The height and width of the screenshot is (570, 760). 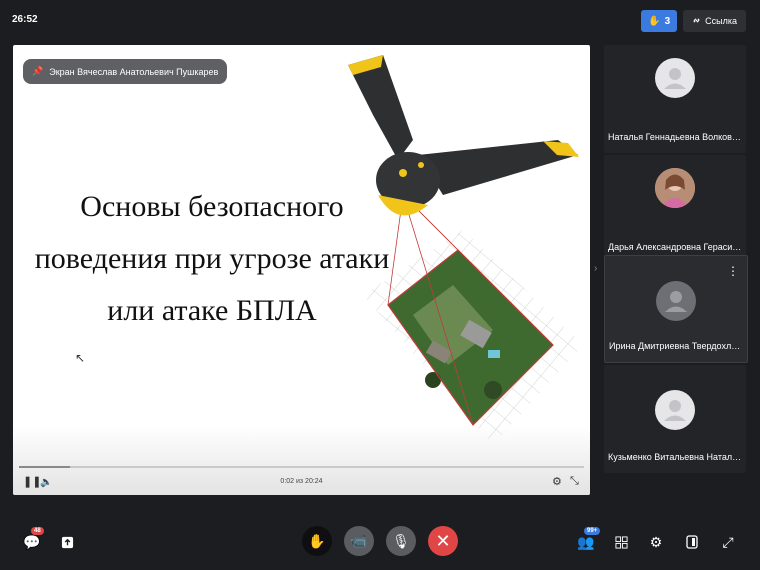 What do you see at coordinates (675, 209) in the screenshot?
I see `participant-tile: Дарья Александровна Гераси...🎙̸` at bounding box center [675, 209].